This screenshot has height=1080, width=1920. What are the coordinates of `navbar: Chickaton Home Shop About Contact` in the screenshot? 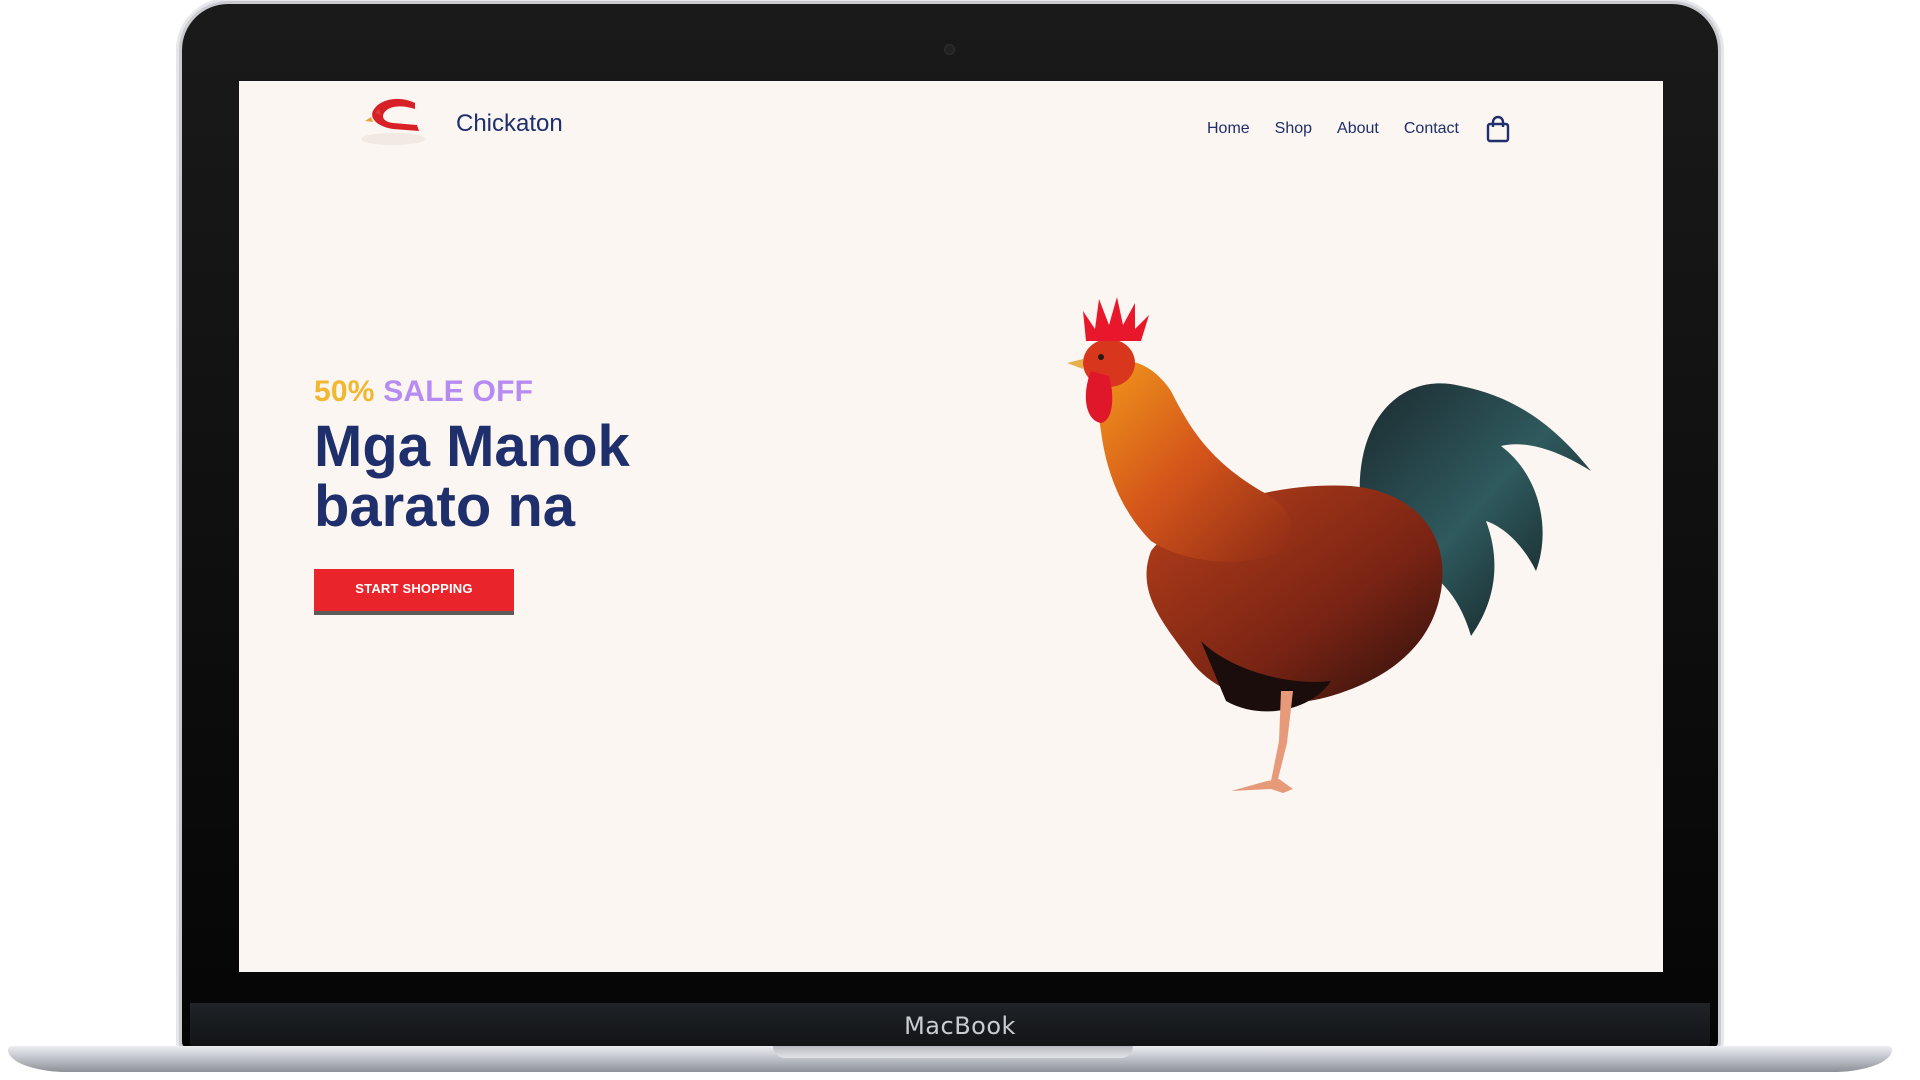 It's located at (951, 131).